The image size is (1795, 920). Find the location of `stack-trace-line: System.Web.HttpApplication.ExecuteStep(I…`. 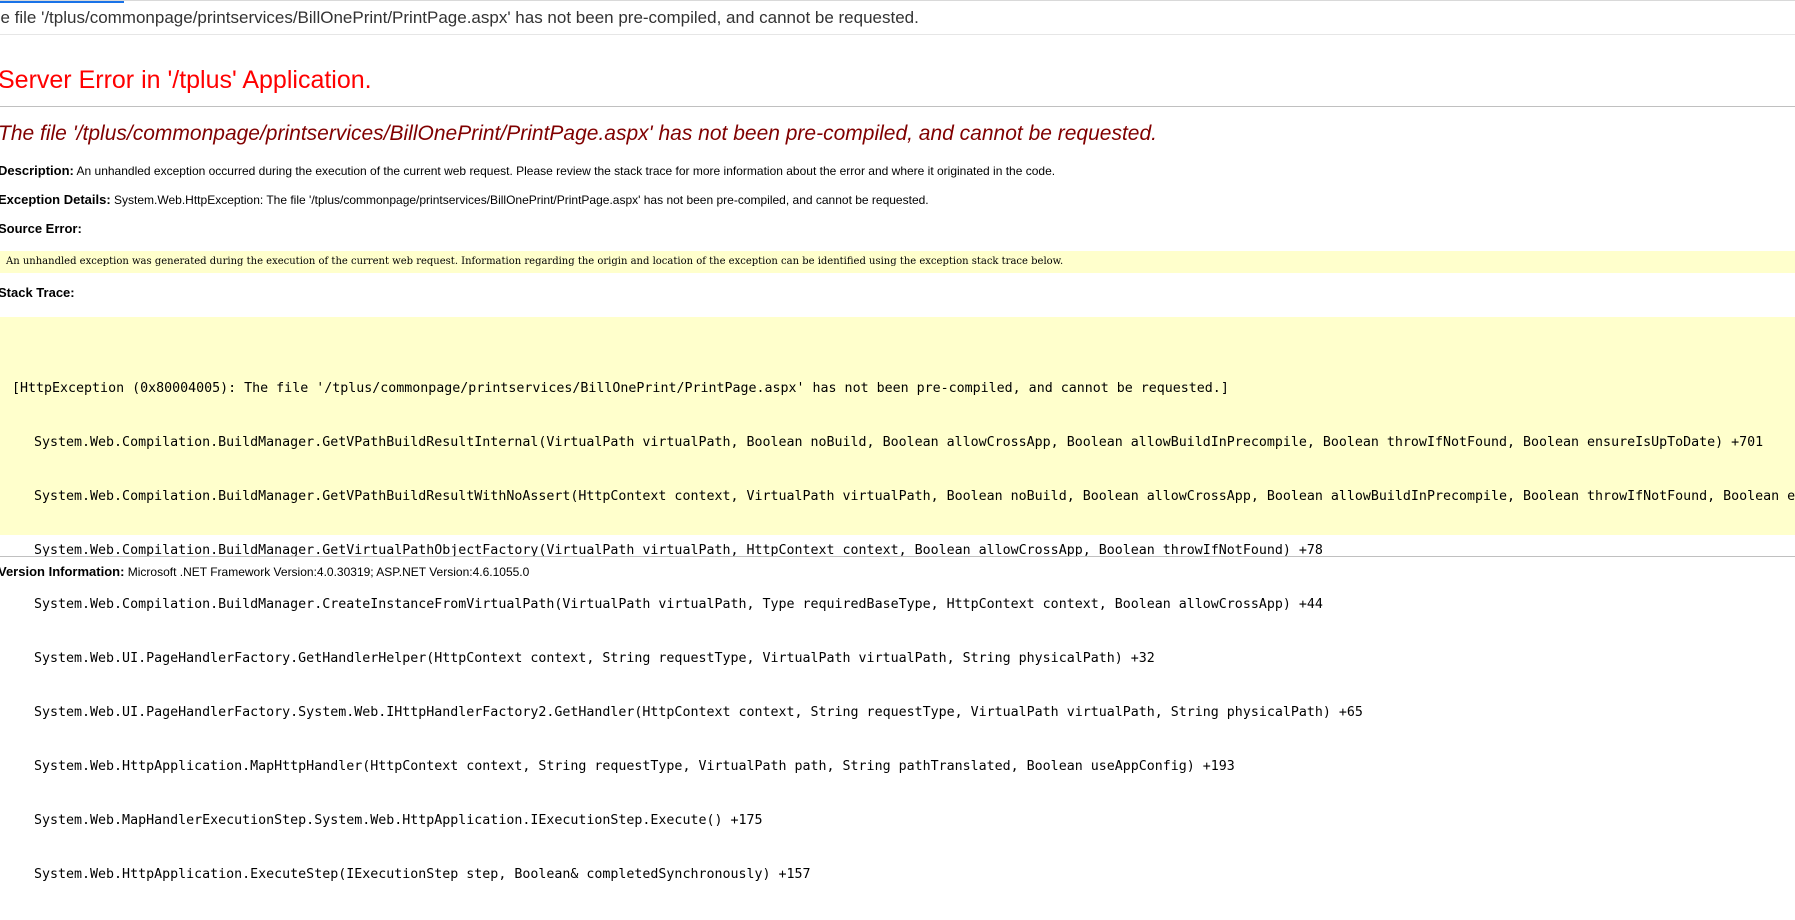

stack-trace-line: System.Web.HttpApplication.ExecuteStep(I… is located at coordinates (422, 874).